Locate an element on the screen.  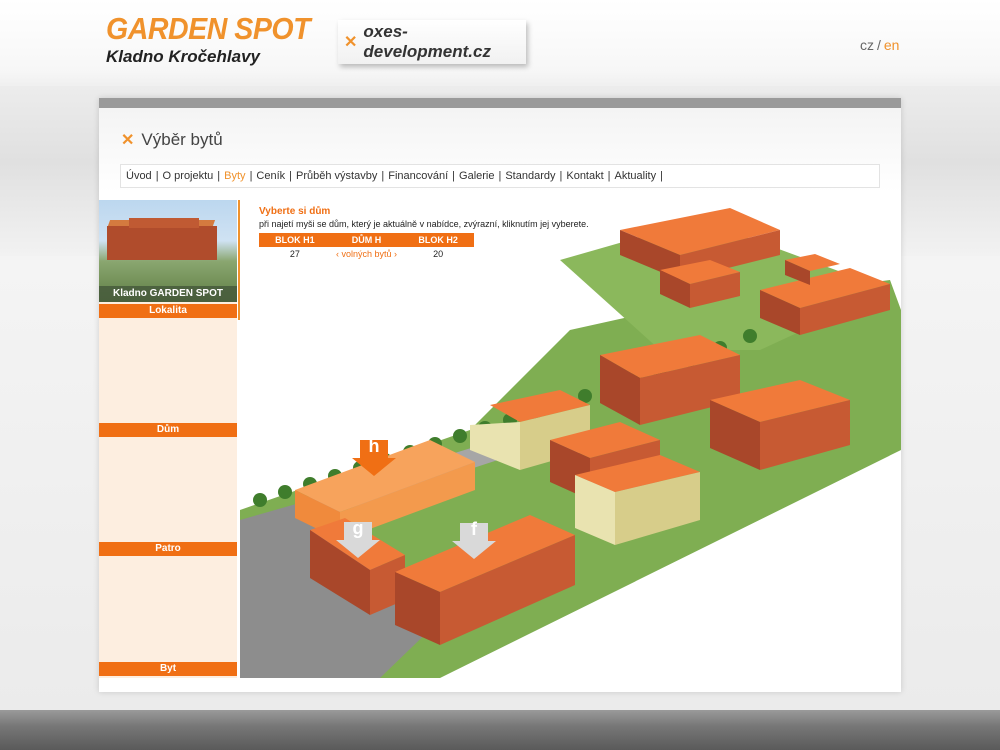
step-dum: Dům is located at coordinates (168, 430).